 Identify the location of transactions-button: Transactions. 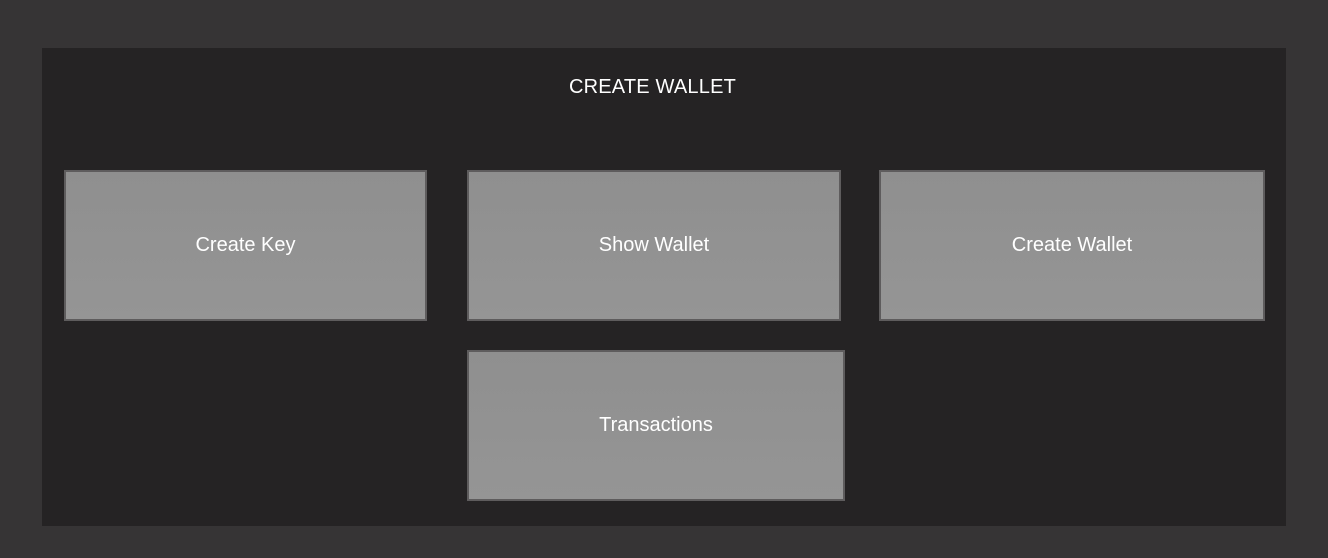
(656, 425).